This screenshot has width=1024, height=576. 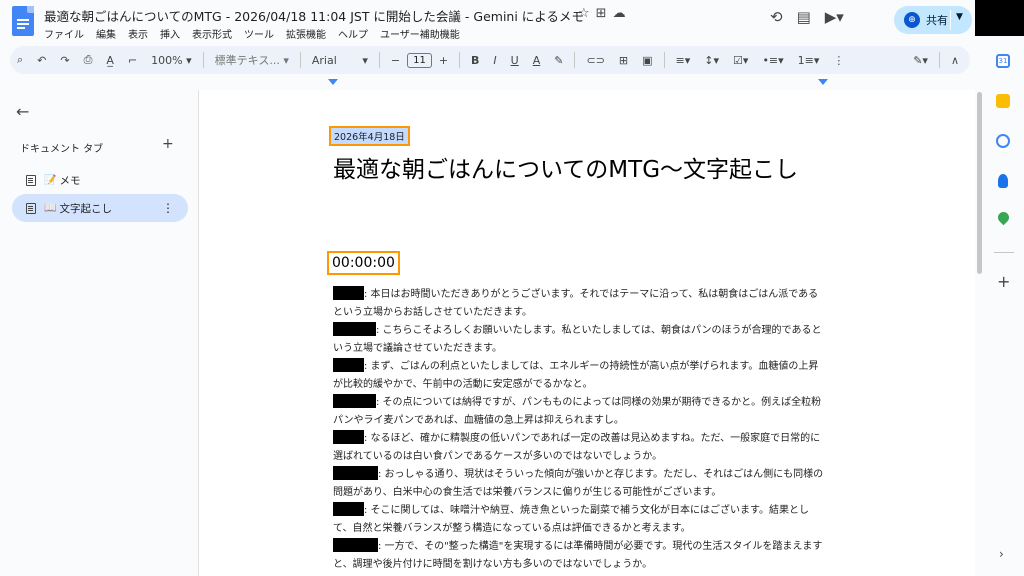 What do you see at coordinates (595, 60) in the screenshot?
I see `link-icon: ⊂⊃` at bounding box center [595, 60].